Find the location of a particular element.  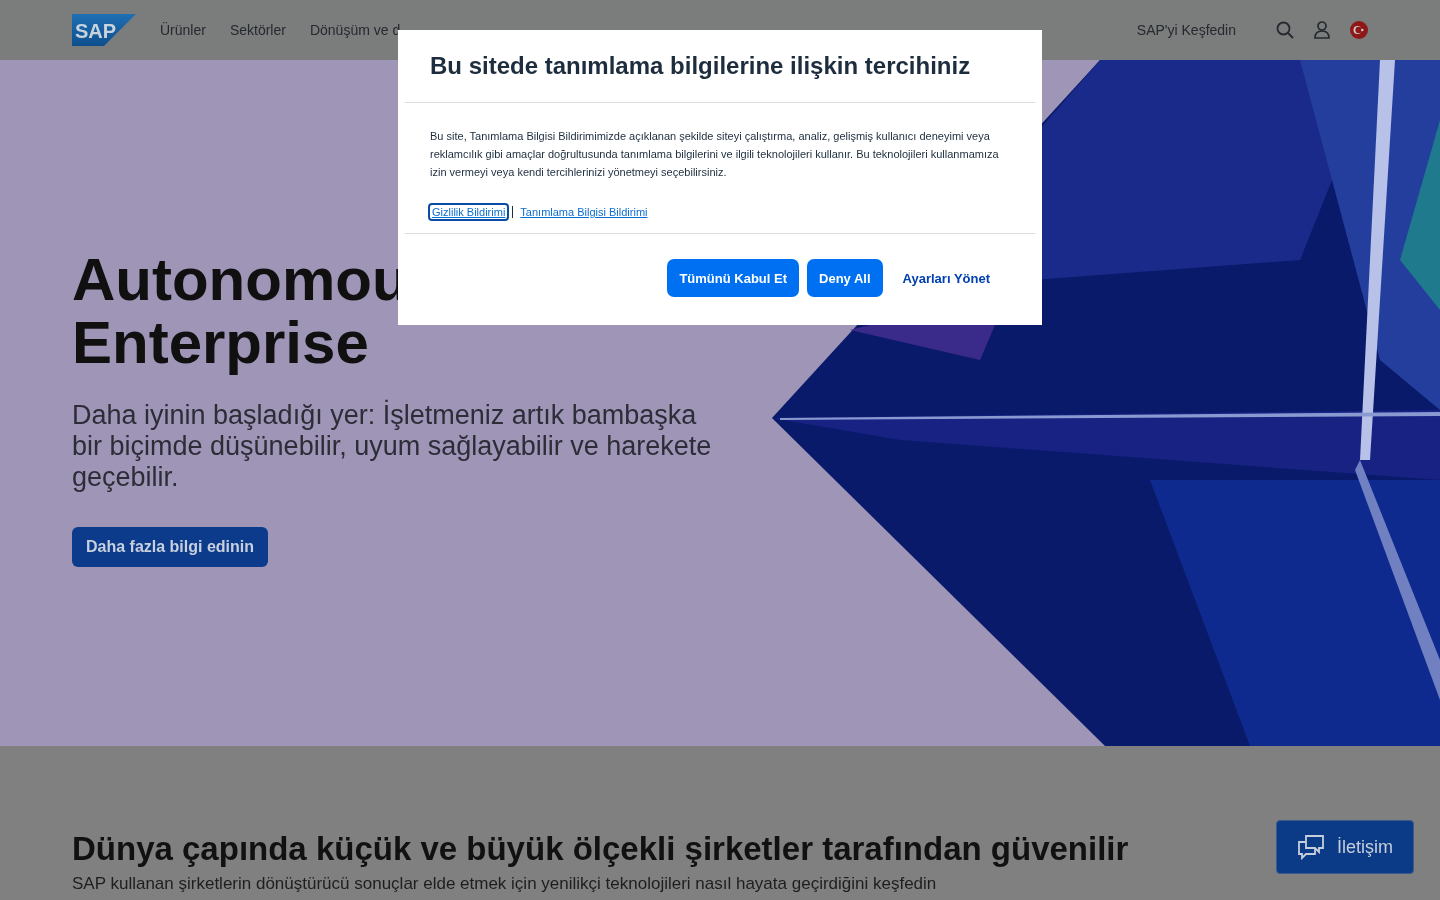

user-icon is located at coordinates (1322, 30).